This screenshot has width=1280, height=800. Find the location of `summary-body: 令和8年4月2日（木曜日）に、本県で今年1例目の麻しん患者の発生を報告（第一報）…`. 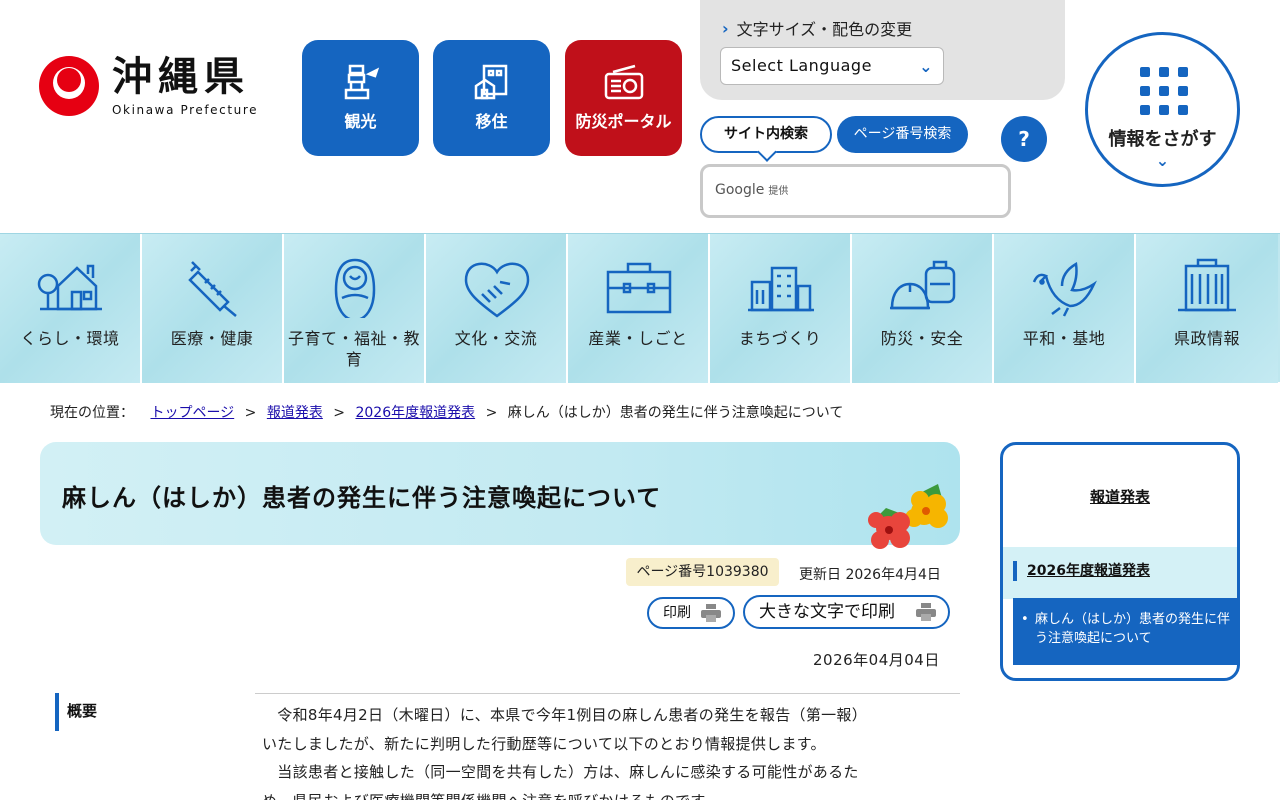

summary-body: 令和8年4月2日（木曜日）に、本県で今年1例目の麻しん患者の発生を報告（第一報）… is located at coordinates (607, 750).